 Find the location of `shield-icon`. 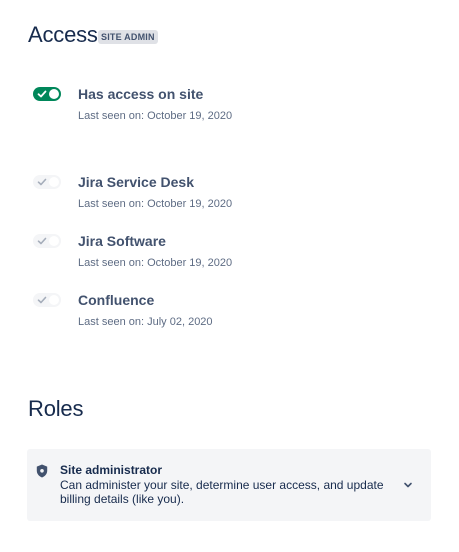

shield-icon is located at coordinates (42, 471).